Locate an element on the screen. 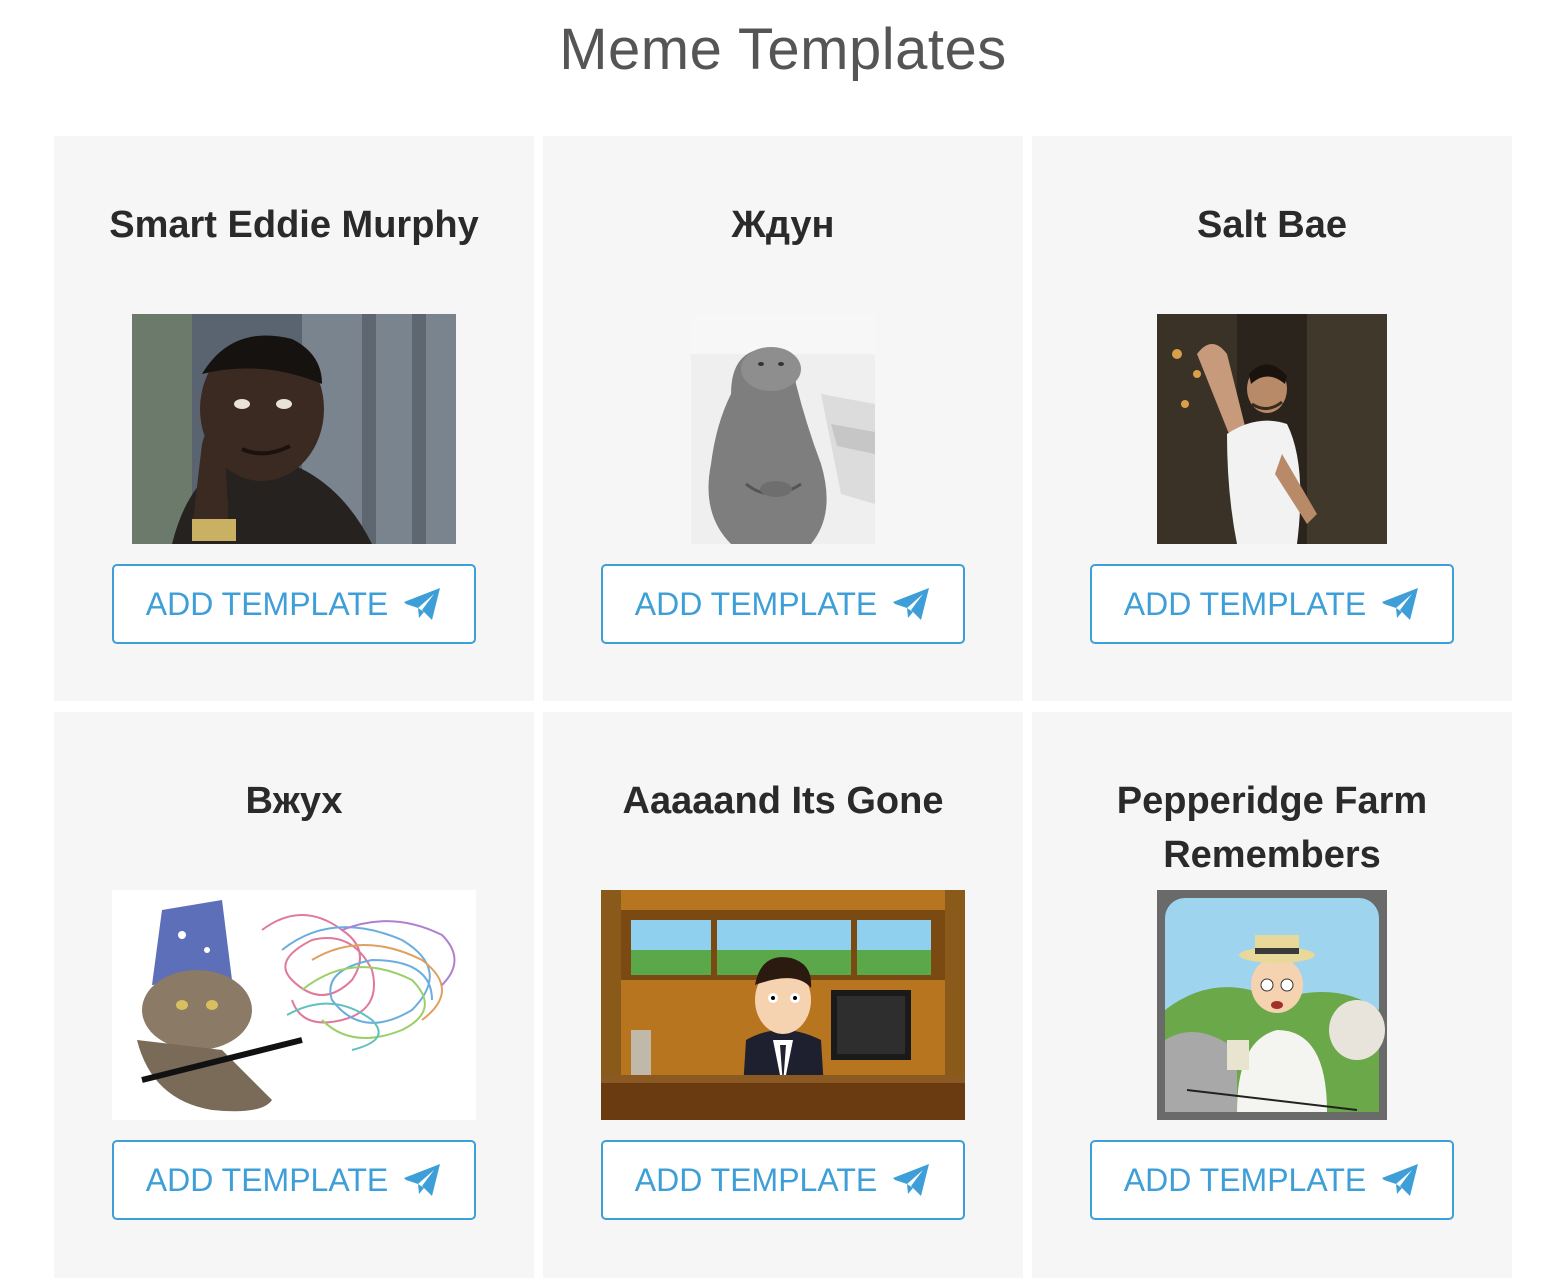 The width and height of the screenshot is (1566, 1286). template-card-zhdun: Ждун ADD TEMPLATE is located at coordinates (783, 418).